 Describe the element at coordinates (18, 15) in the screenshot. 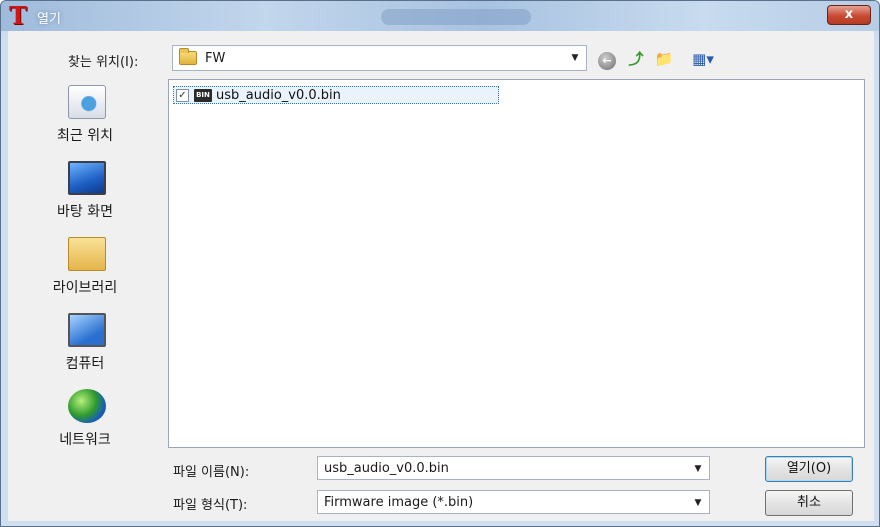

I see `app-logo-icon: T` at that location.